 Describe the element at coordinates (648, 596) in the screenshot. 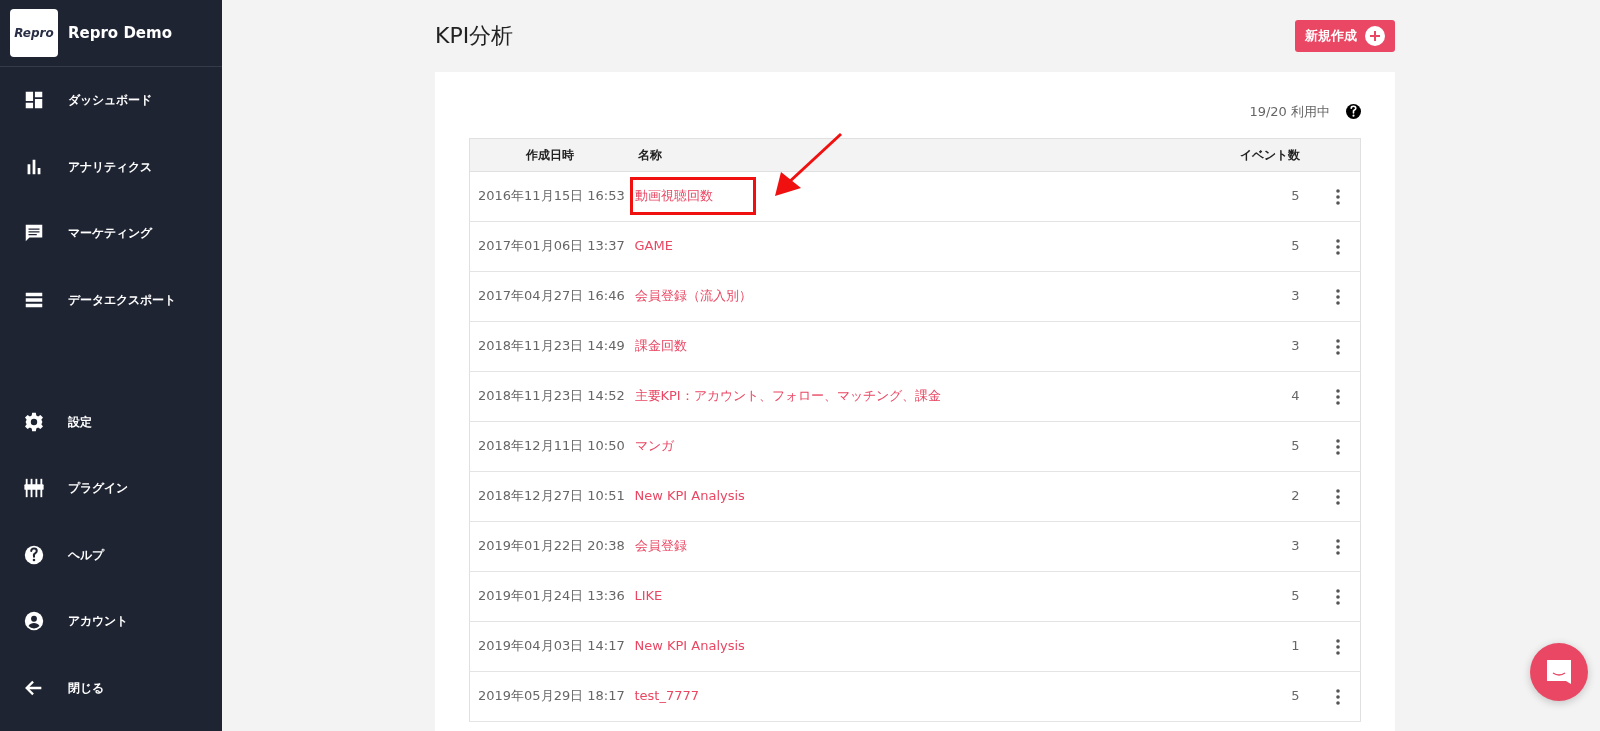

I see `kpi-link: LIKE` at that location.